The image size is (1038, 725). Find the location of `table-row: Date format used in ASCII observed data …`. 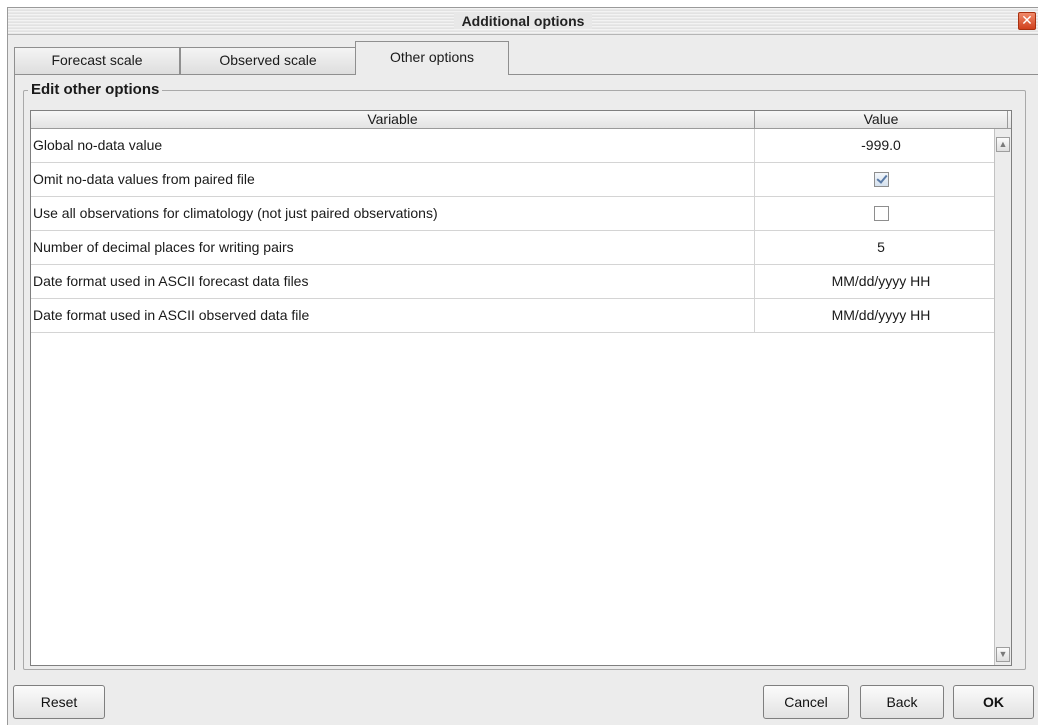

table-row: Date format used in ASCII observed data … is located at coordinates (520, 316).